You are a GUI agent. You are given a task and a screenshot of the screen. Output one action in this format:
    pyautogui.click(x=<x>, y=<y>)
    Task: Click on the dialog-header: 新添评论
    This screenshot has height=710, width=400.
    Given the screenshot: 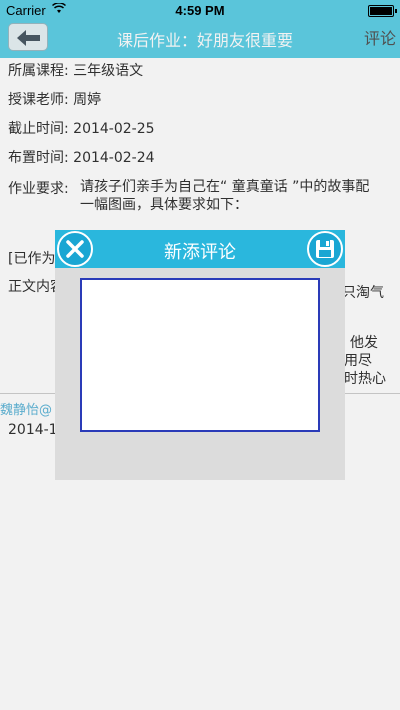 What is the action you would take?
    pyautogui.click(x=200, y=249)
    